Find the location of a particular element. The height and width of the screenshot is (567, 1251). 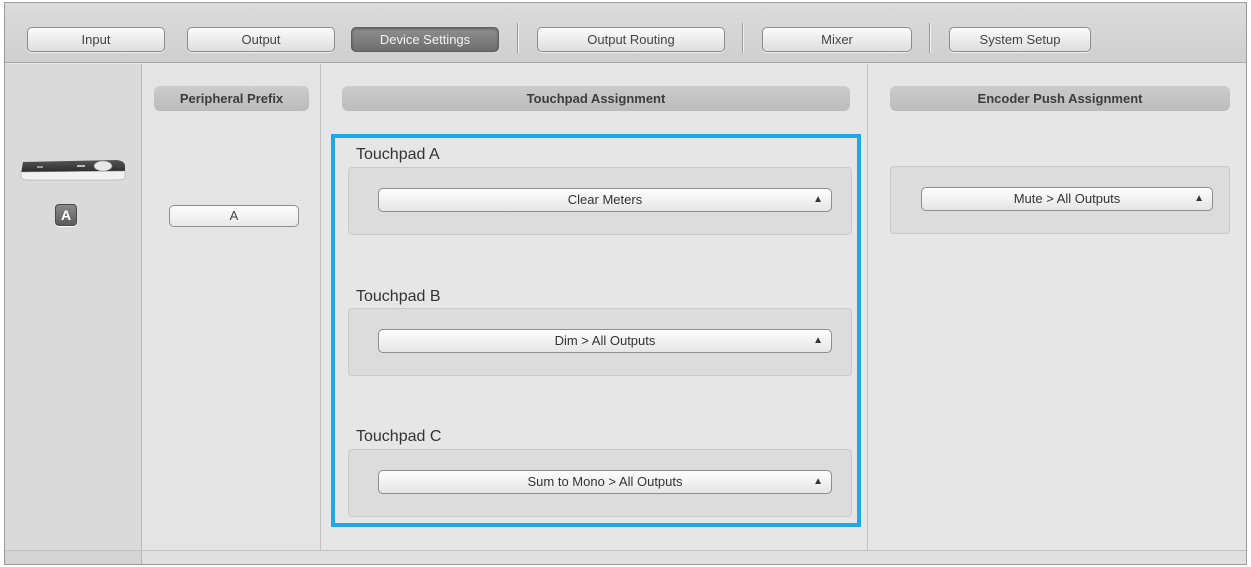

device-column: A is located at coordinates (73, 307).